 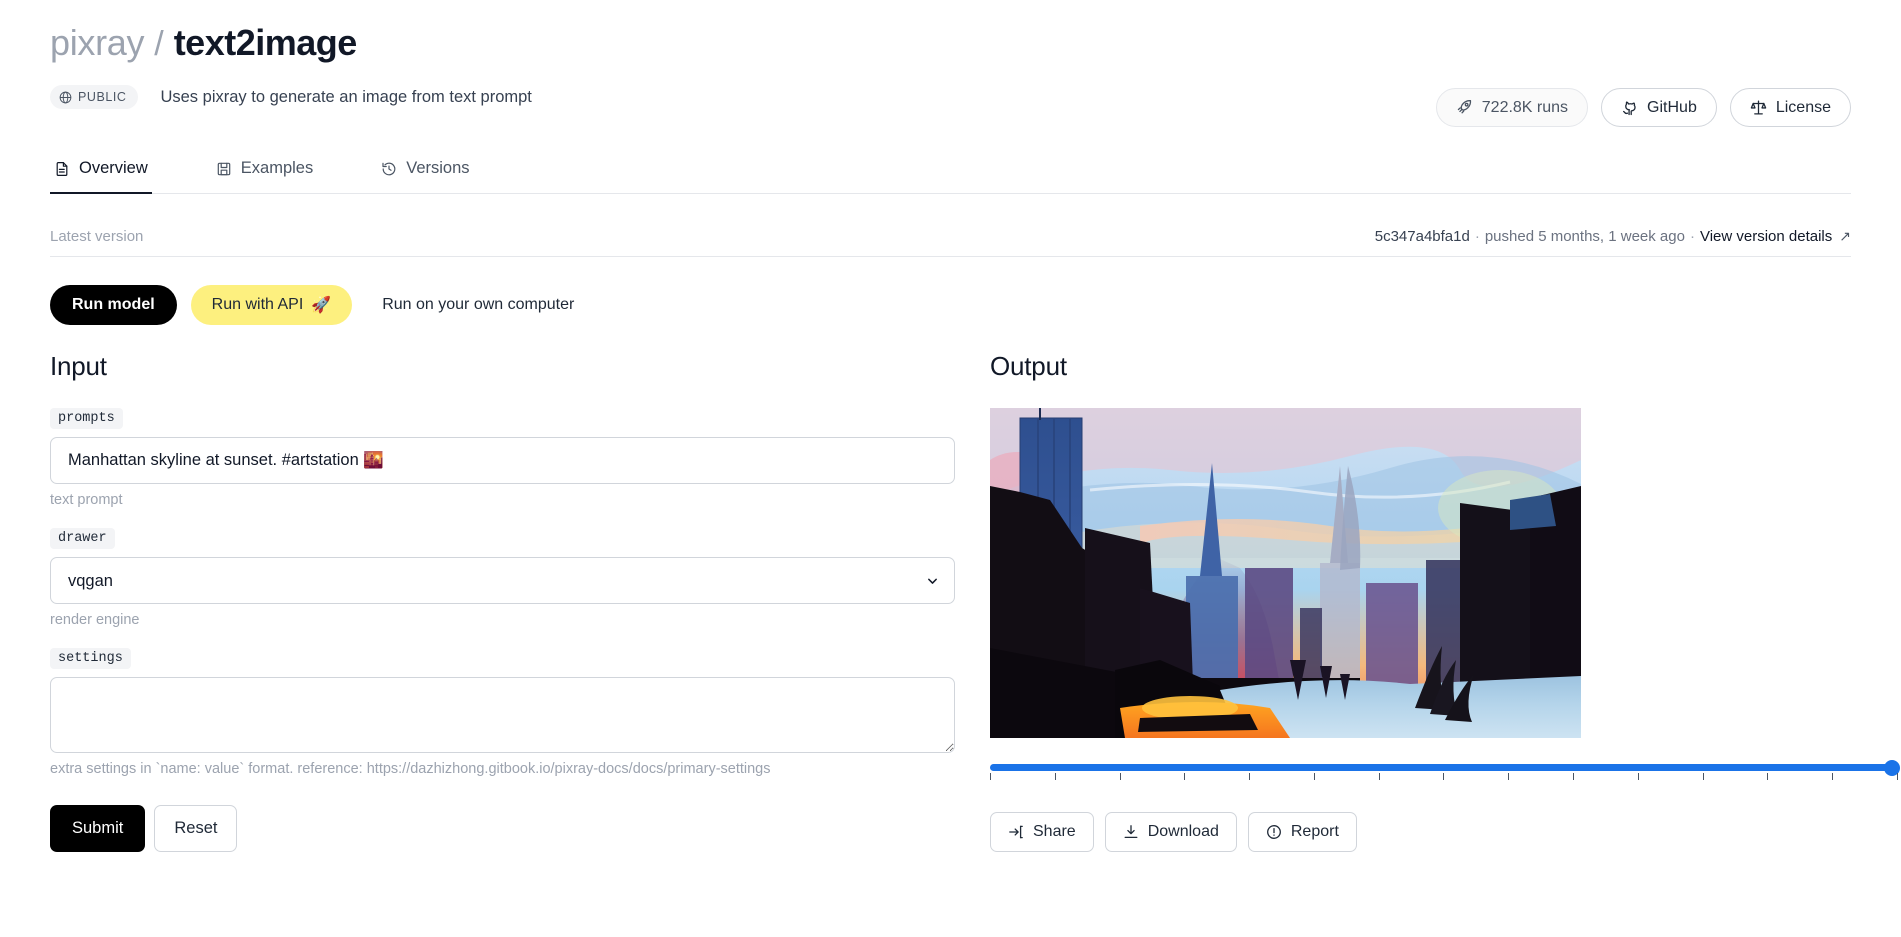 What do you see at coordinates (224, 169) in the screenshot?
I see `save-floppy-icon` at bounding box center [224, 169].